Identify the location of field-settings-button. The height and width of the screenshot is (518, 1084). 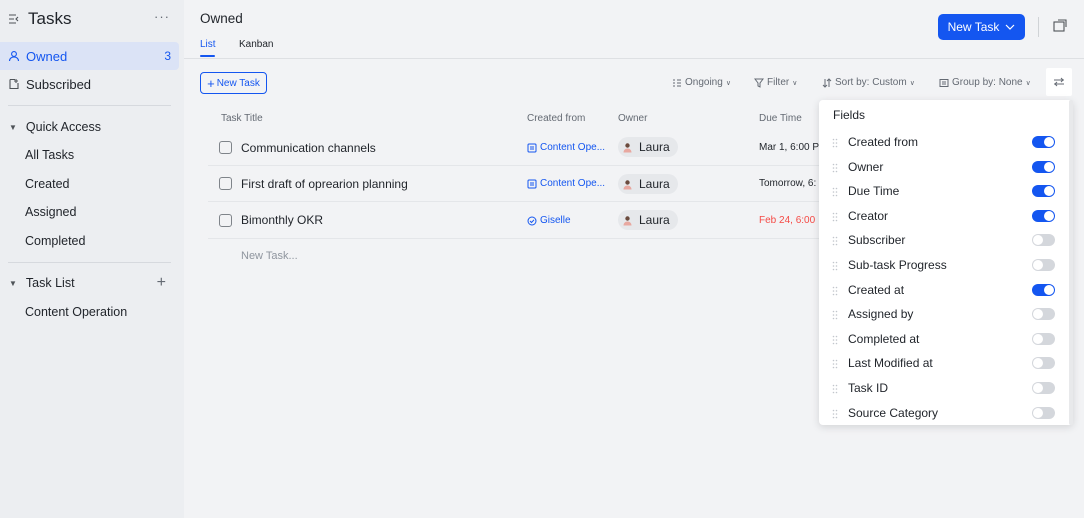
(1059, 82).